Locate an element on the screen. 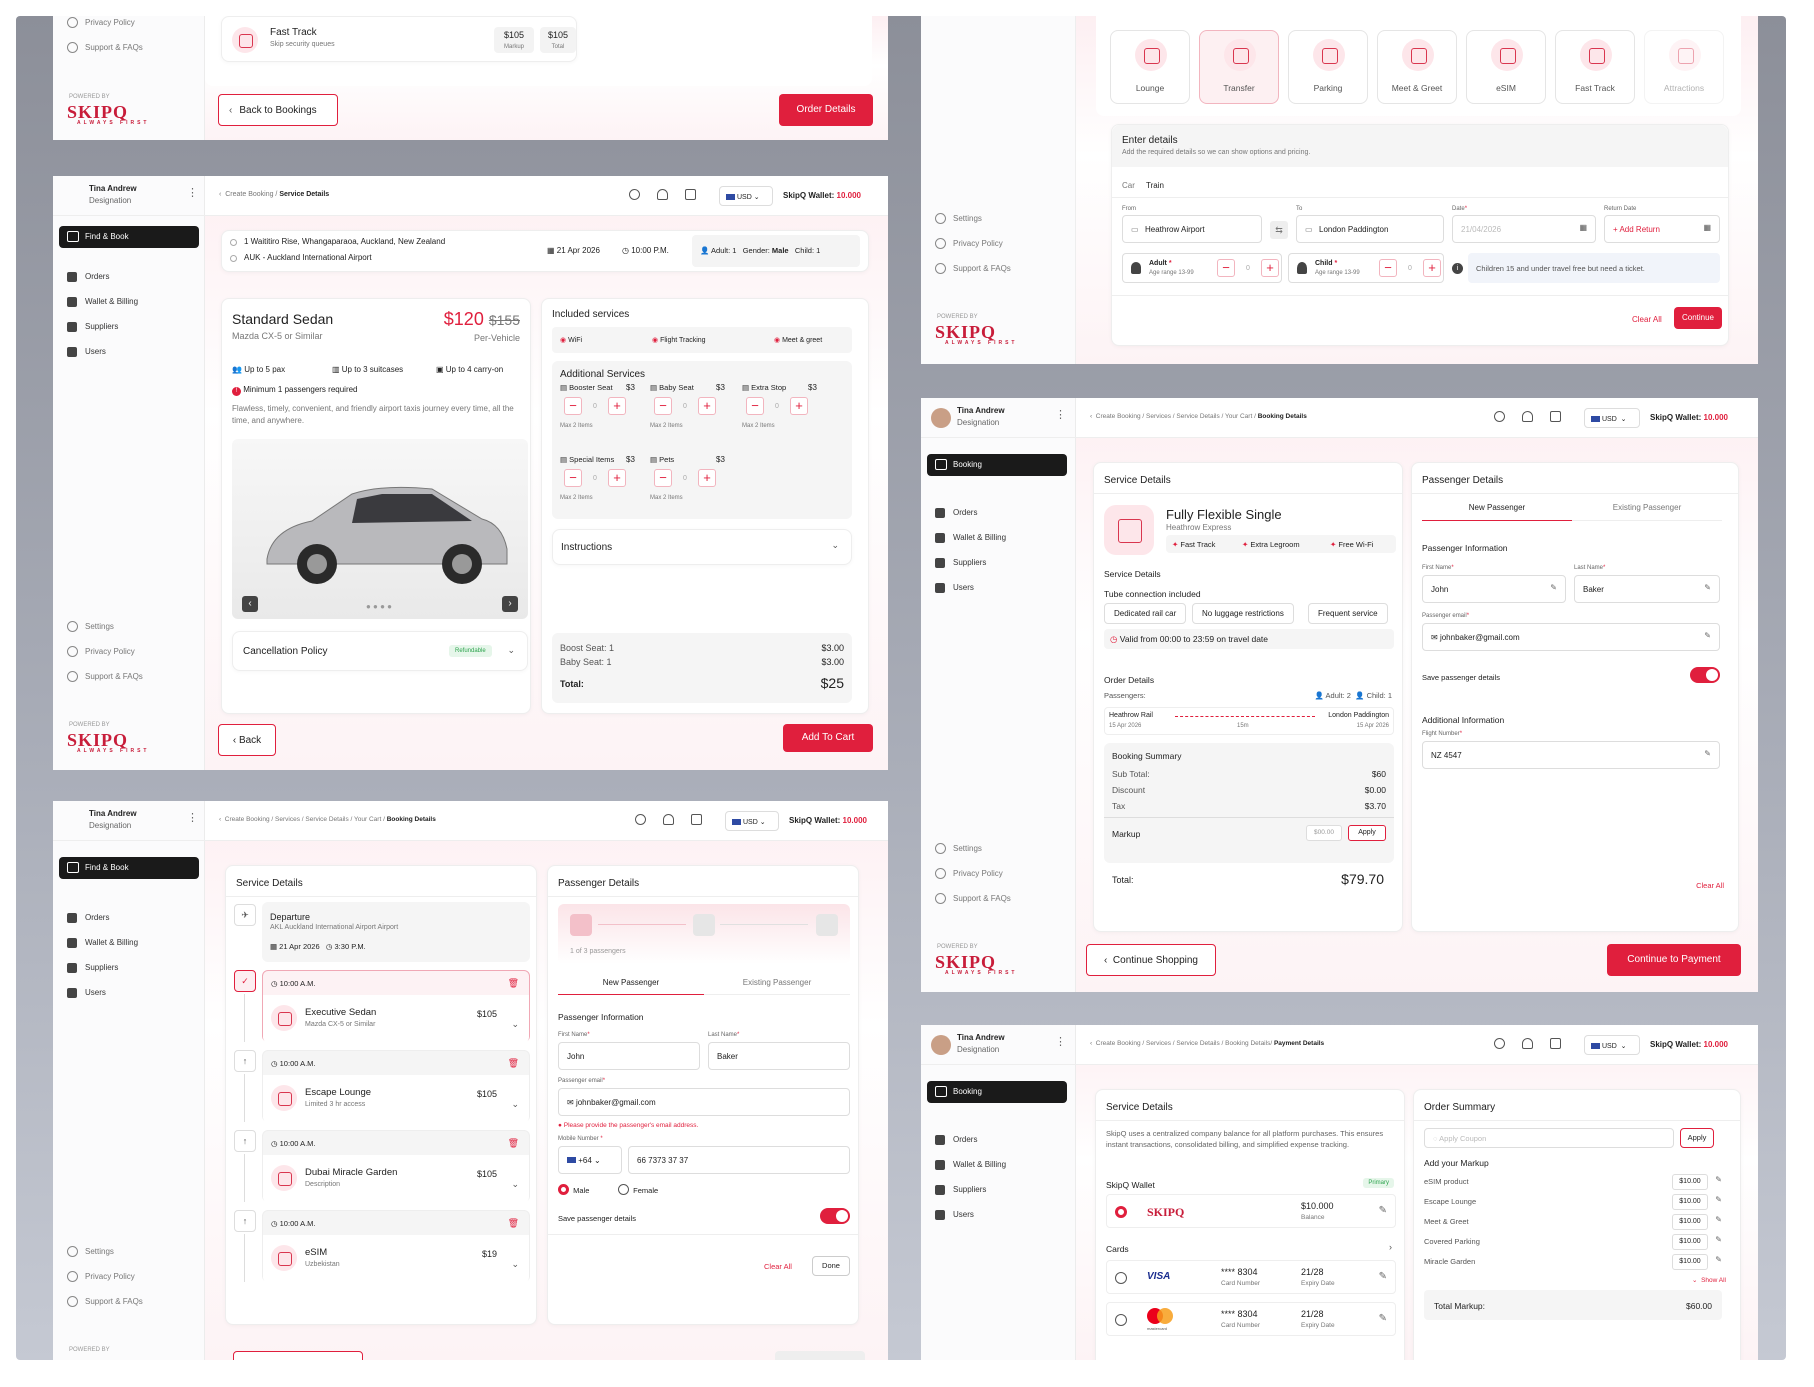 This screenshot has height=1387, width=1814. cancellation-policy: Cancellation Policy Refundable ⌄ is located at coordinates (380, 651).